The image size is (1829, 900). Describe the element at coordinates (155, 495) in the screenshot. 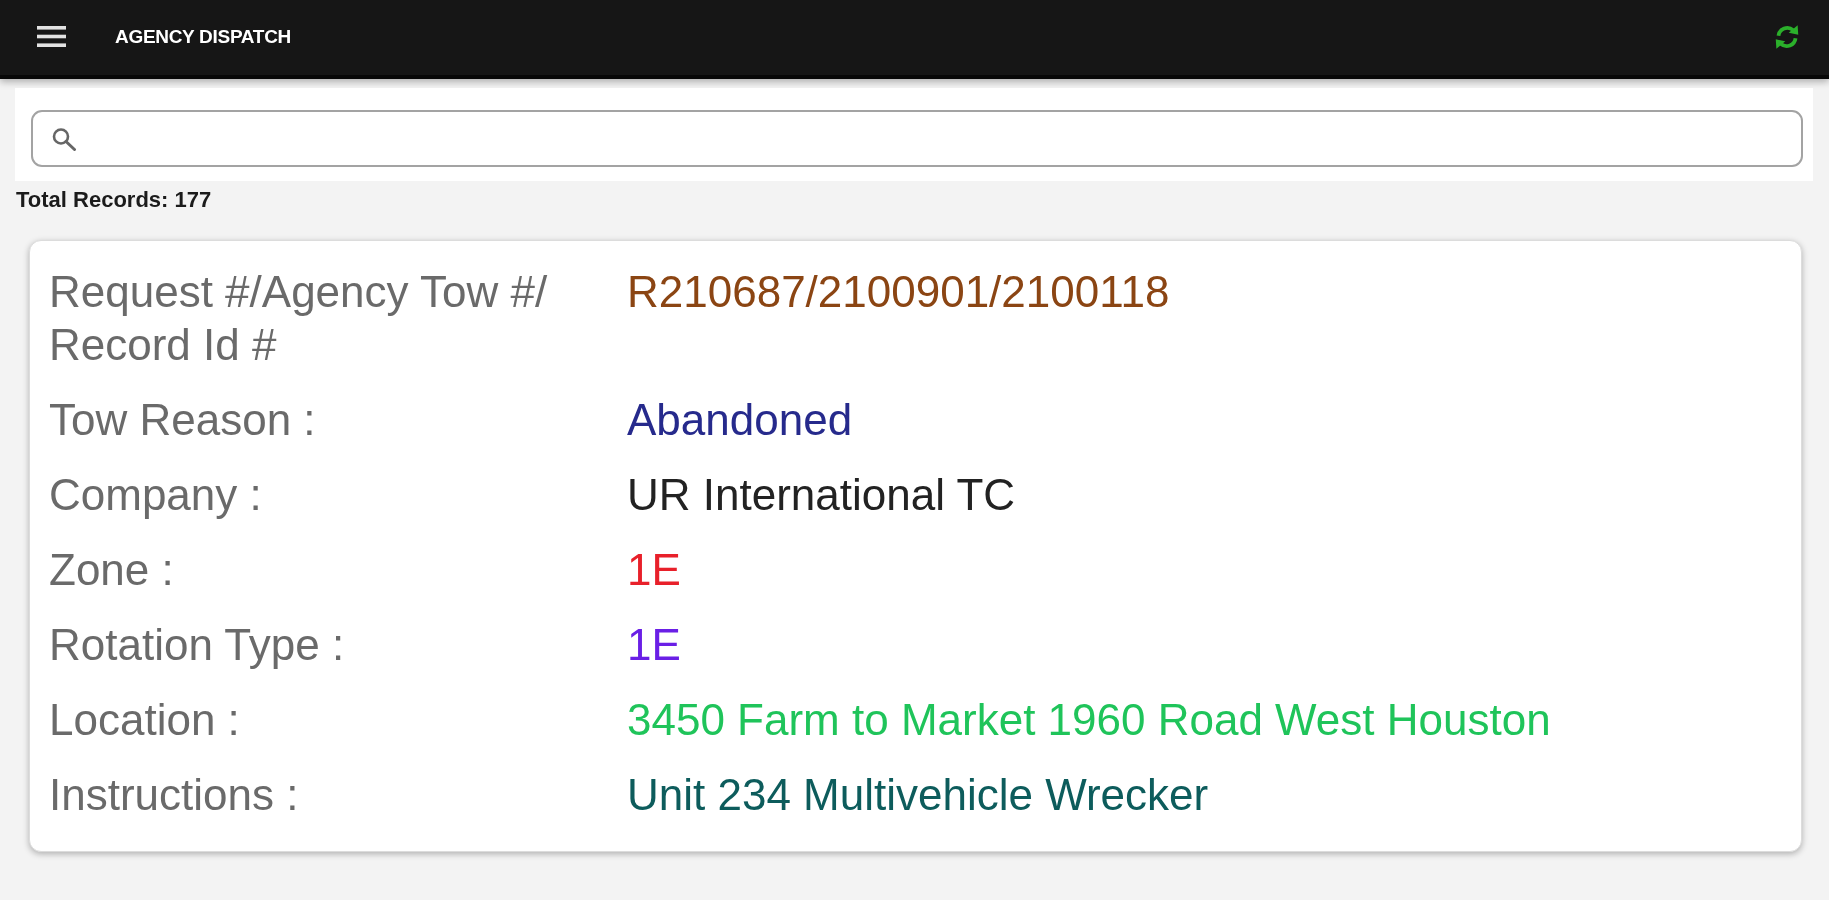

I see `field-label: Company :` at that location.